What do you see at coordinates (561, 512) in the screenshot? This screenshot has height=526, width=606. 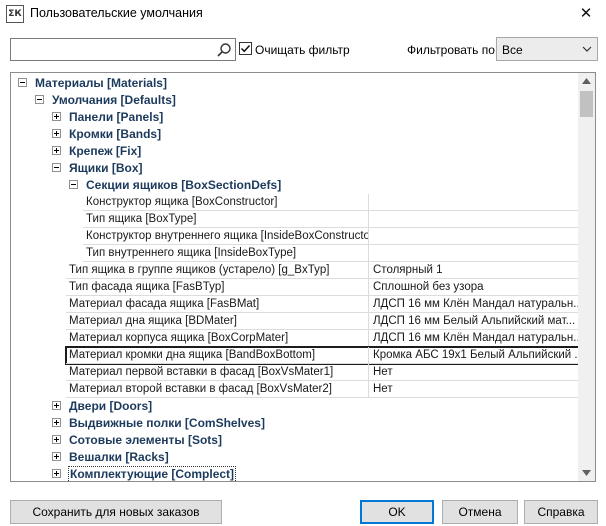 I see `help-button: Справка` at bounding box center [561, 512].